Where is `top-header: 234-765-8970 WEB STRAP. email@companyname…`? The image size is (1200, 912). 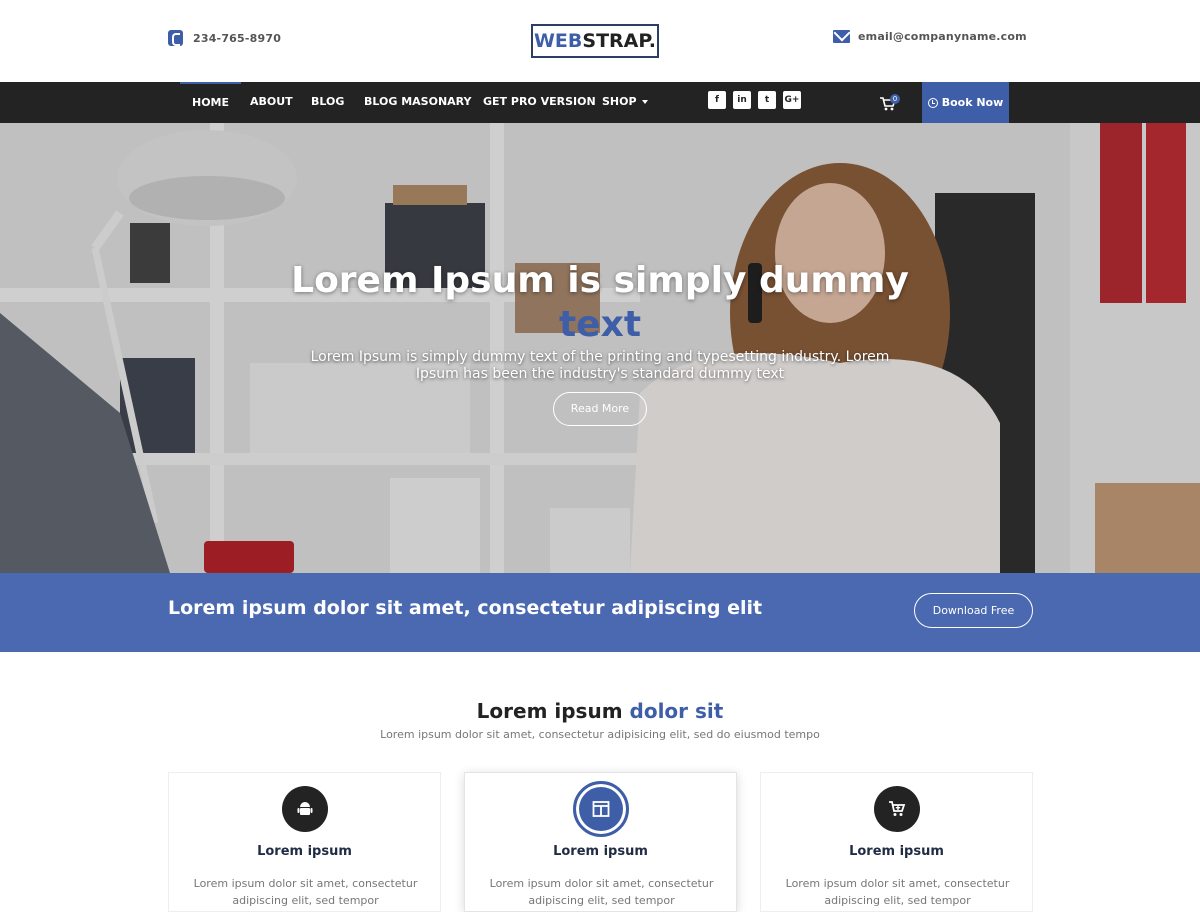
top-header: 234-765-8970 WEB STRAP. email@companyname… is located at coordinates (600, 41).